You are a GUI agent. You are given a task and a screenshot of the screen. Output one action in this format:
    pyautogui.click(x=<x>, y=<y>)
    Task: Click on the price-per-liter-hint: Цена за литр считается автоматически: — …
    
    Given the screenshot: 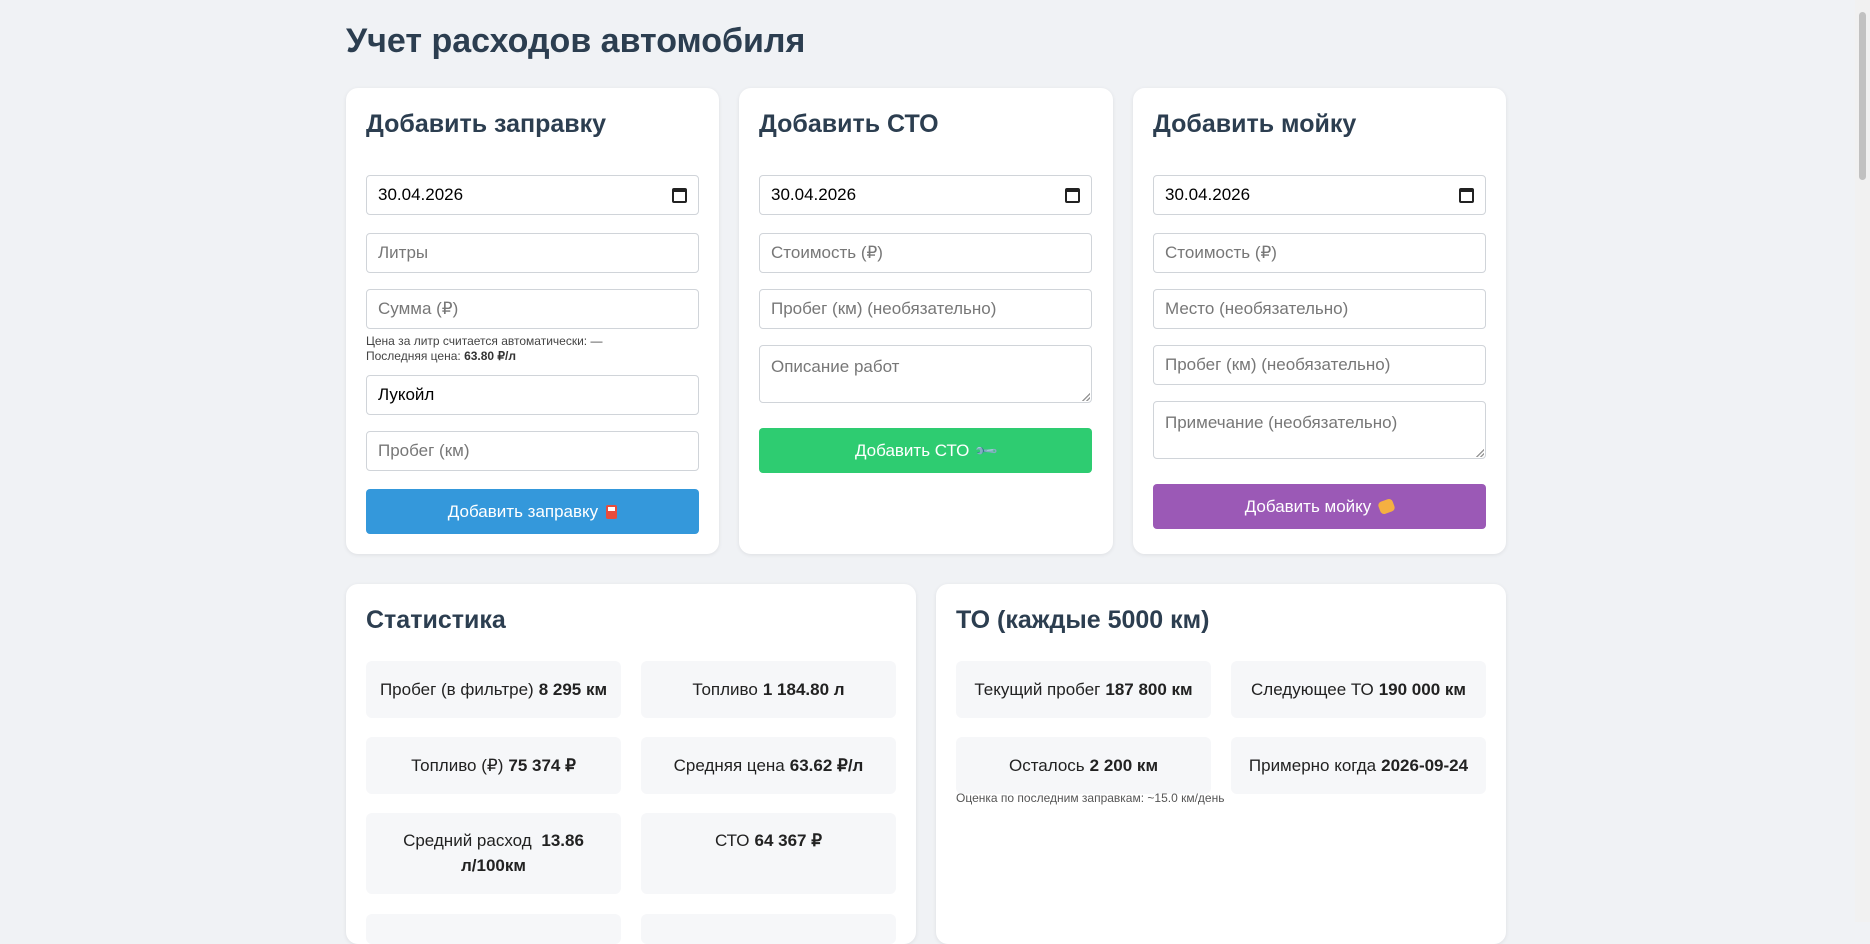 What is the action you would take?
    pyautogui.click(x=484, y=349)
    